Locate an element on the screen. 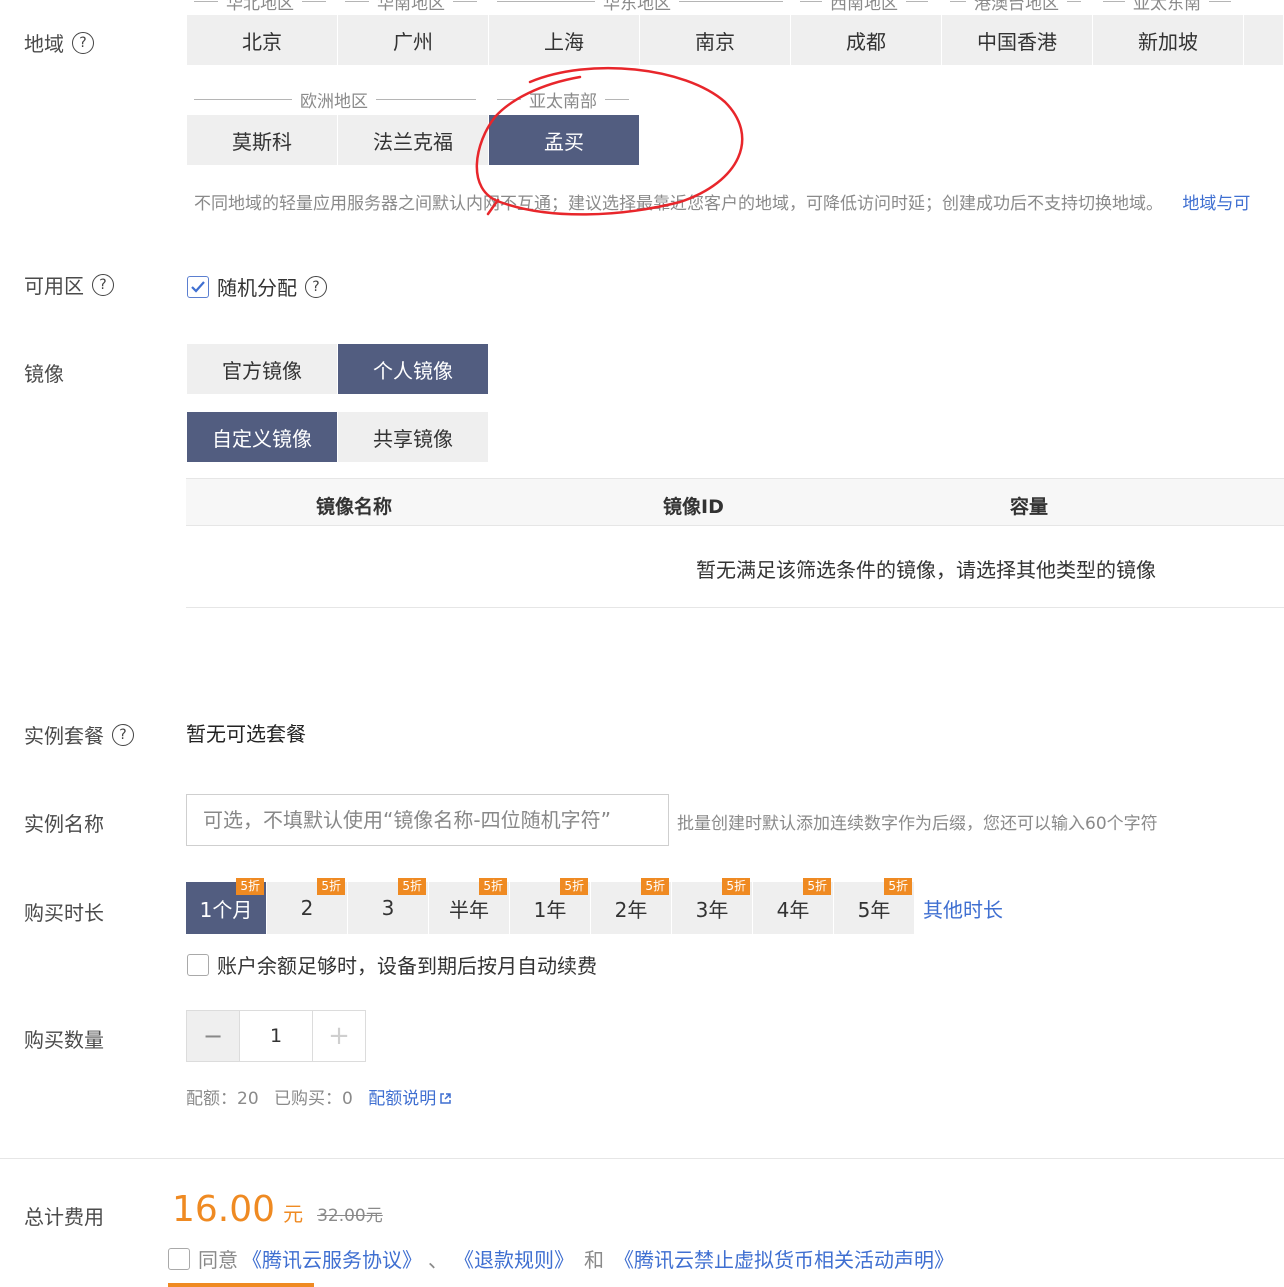 The image size is (1284, 1287). random-assign: 随机分配 ? is located at coordinates (257, 286).